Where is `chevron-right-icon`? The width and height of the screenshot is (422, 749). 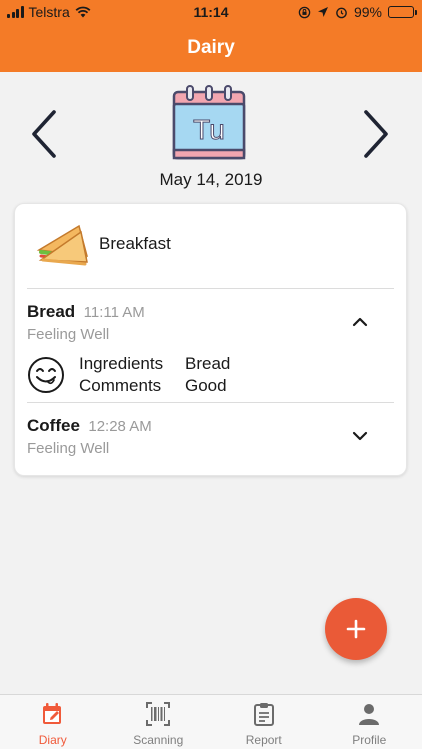
chevron-right-icon is located at coordinates (376, 134).